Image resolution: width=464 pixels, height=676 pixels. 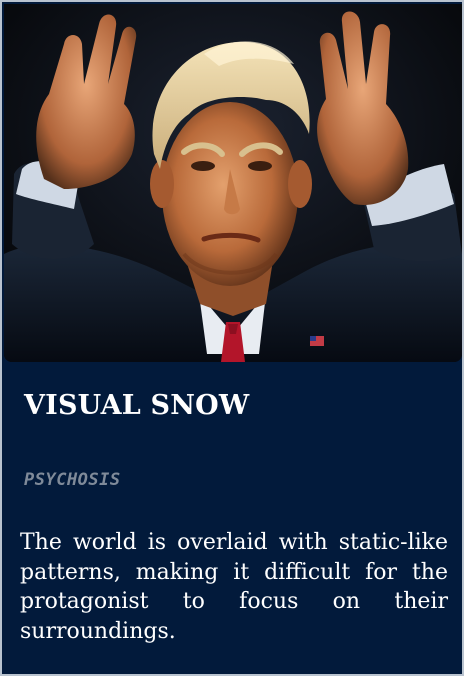 What do you see at coordinates (72, 480) in the screenshot?
I see `card-type-tag: PSYCHOSIS` at bounding box center [72, 480].